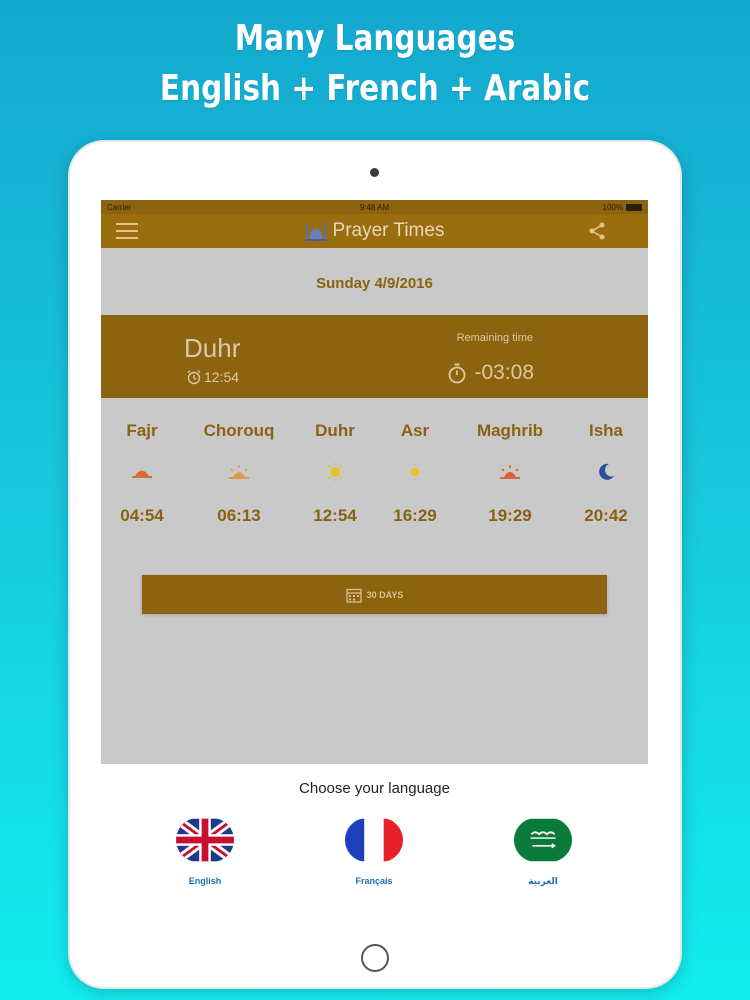  I want to click on prayer-maghrib: Maghrib 19:29, so click(510, 473).